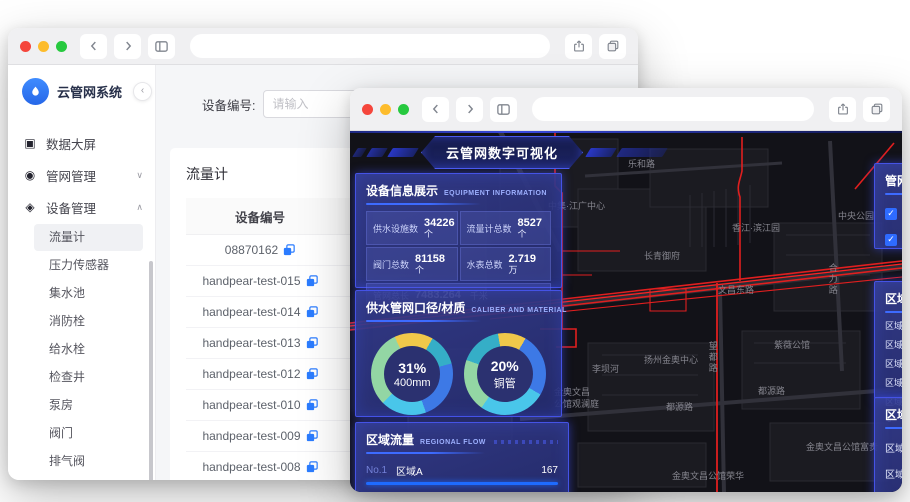  I want to click on chevron-down-icon: ∨, so click(139, 174).